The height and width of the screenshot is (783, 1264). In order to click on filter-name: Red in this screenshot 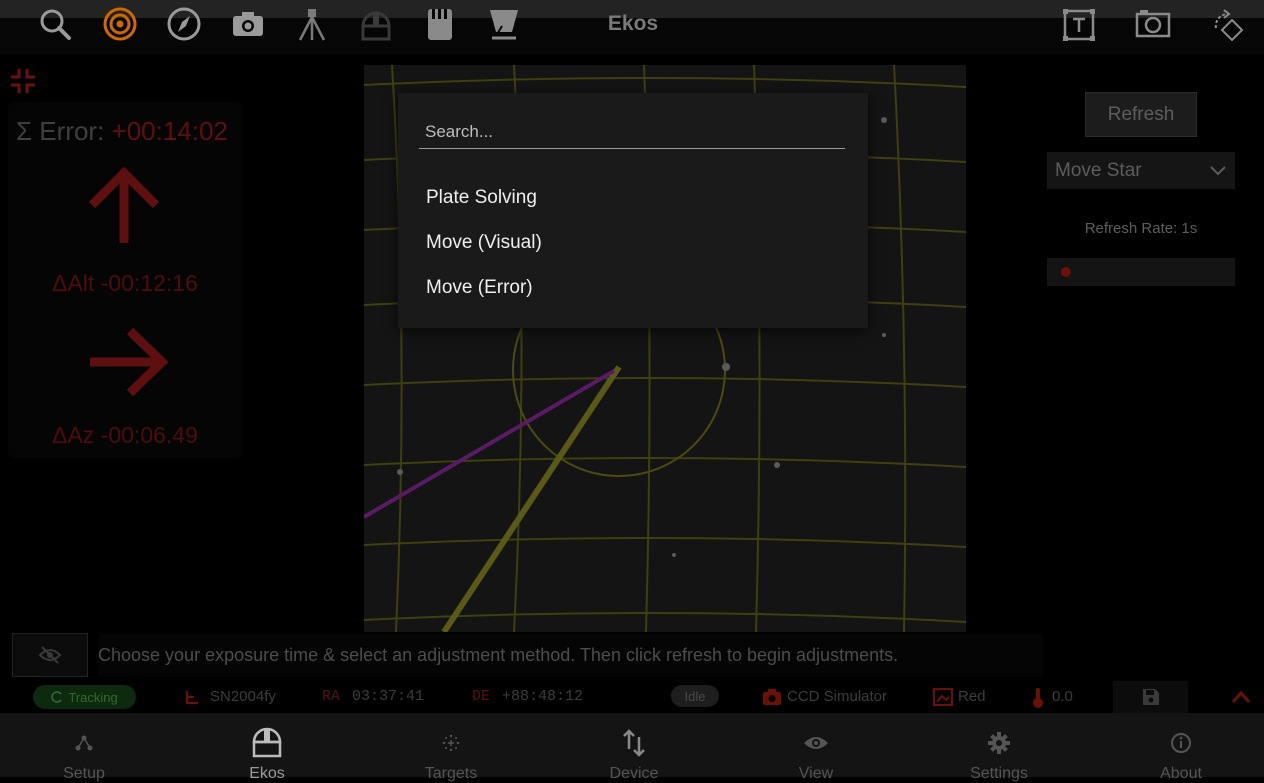, I will do `click(972, 696)`.